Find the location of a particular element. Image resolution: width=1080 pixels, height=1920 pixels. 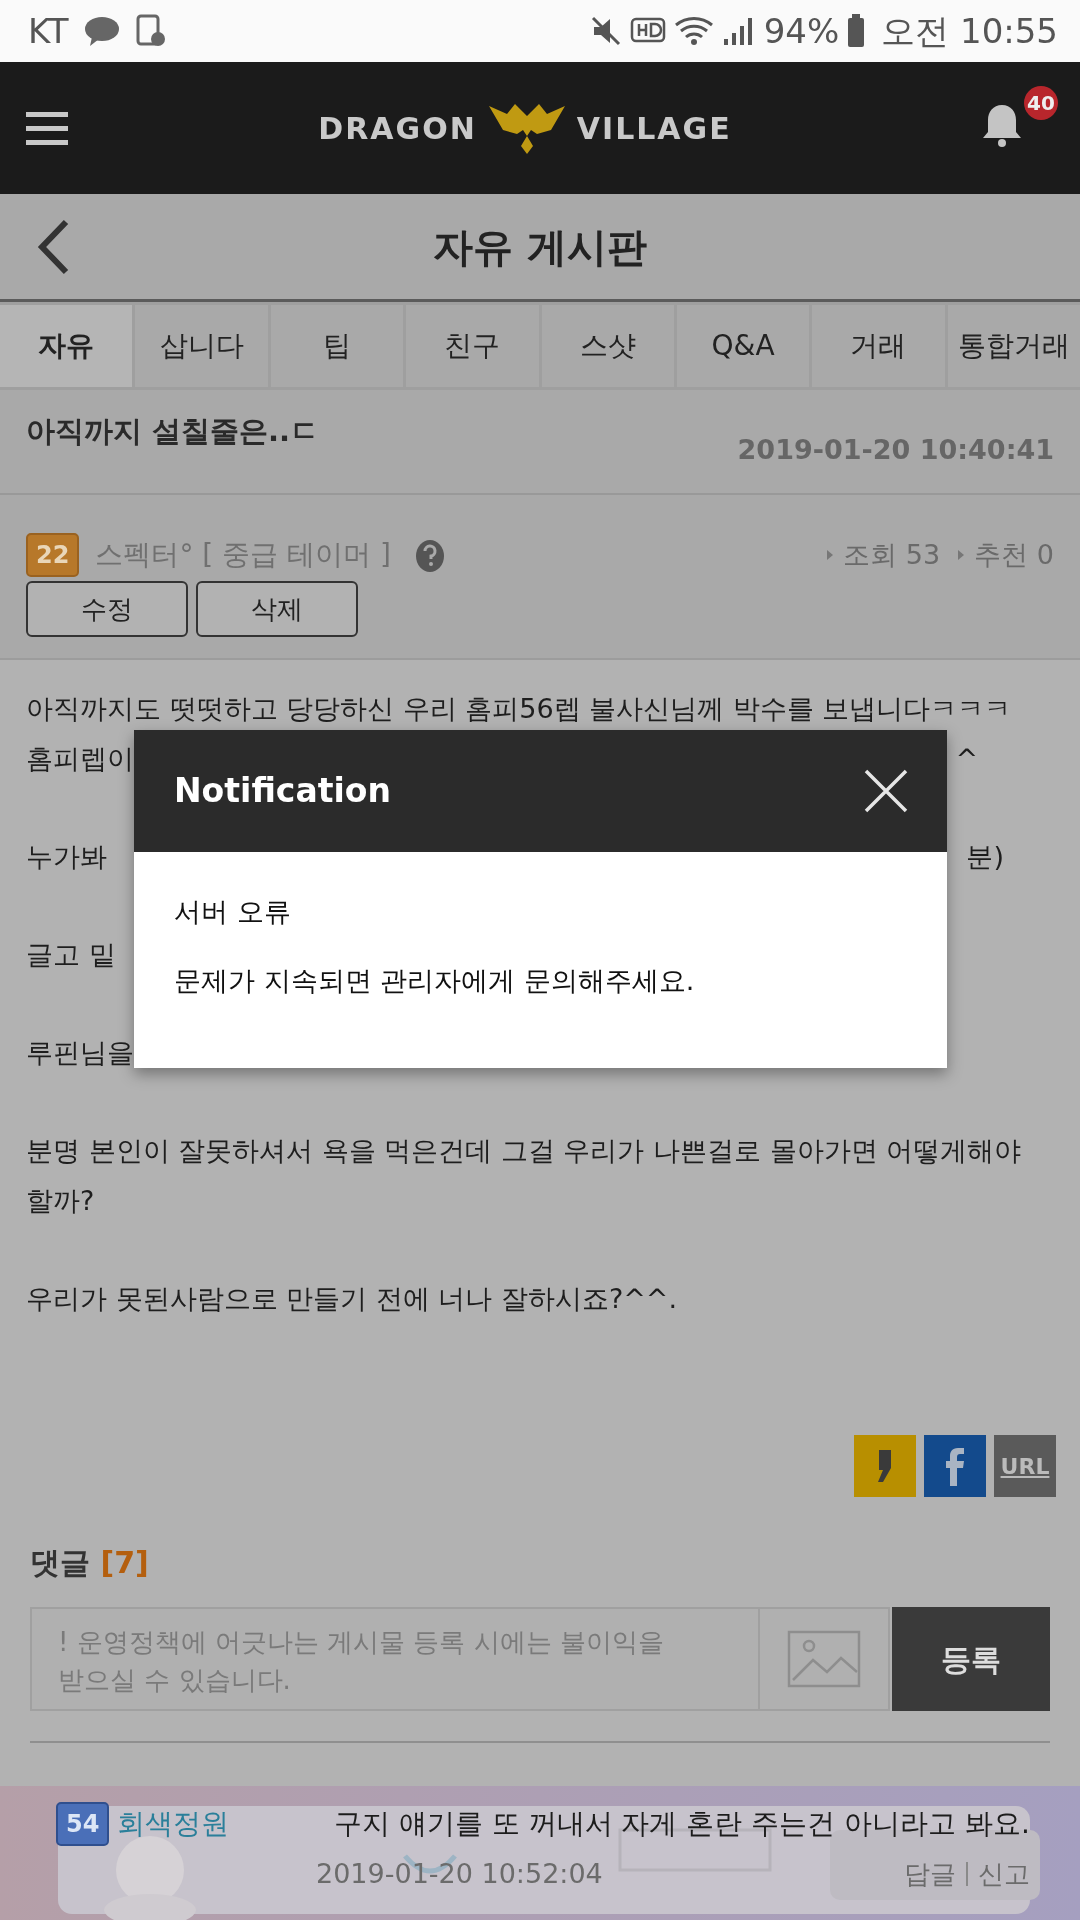

notification-badge: 40 is located at coordinates (1041, 102).